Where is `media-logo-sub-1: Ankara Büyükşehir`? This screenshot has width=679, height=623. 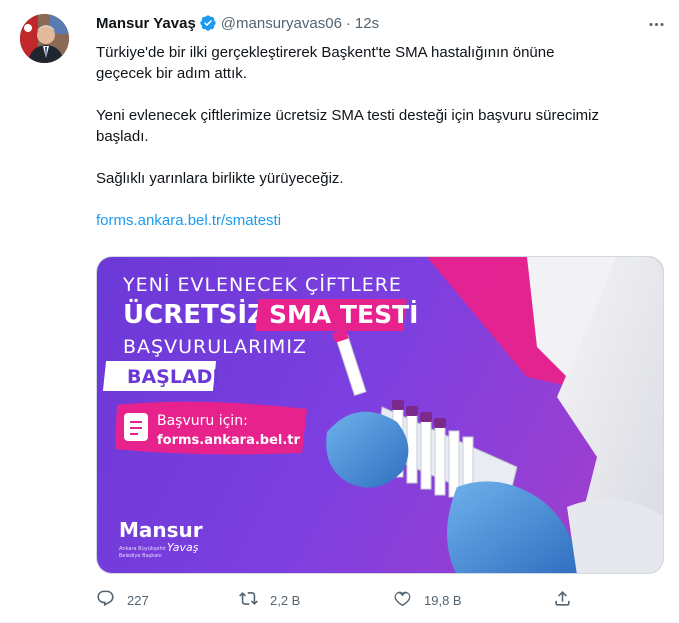 media-logo-sub-1: Ankara Büyükşehir is located at coordinates (143, 549).